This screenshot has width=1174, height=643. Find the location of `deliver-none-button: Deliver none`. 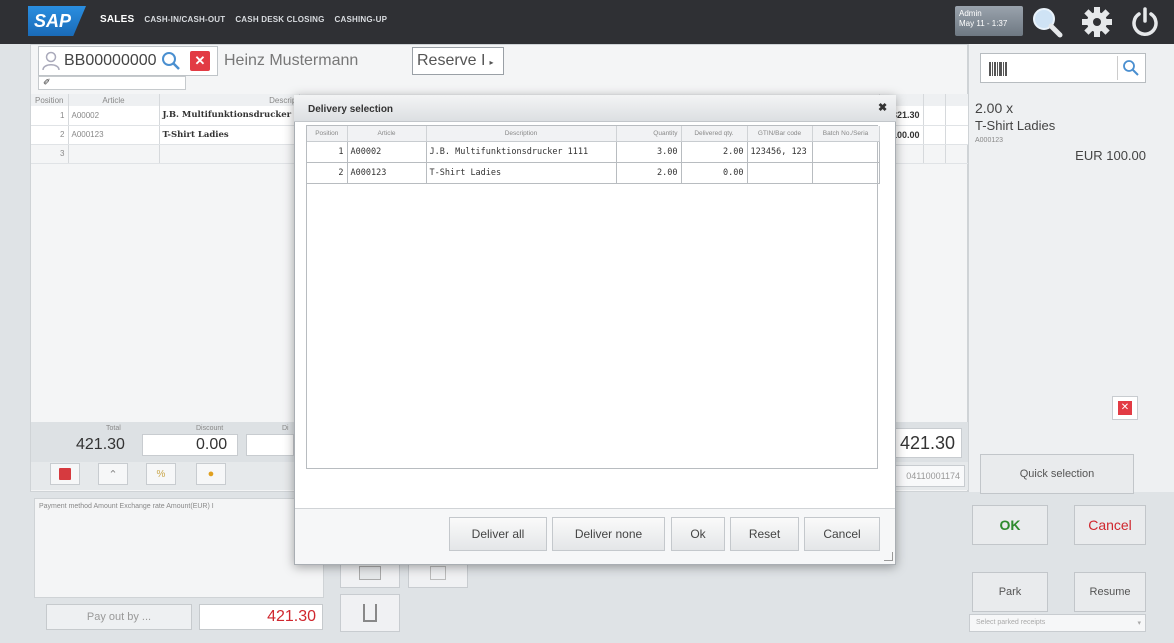

deliver-none-button: Deliver none is located at coordinates (608, 534).